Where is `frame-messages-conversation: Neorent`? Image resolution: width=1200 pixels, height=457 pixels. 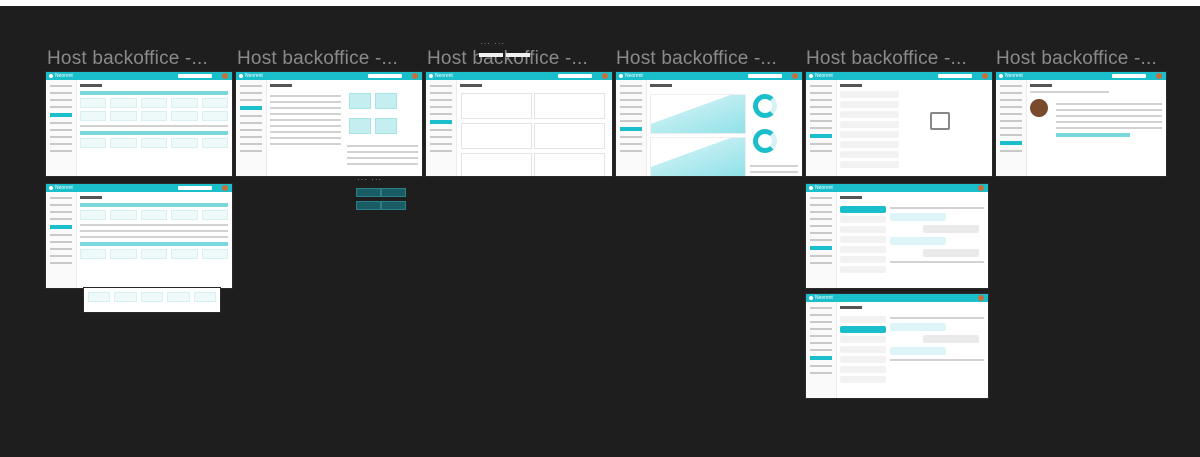 frame-messages-conversation: Neorent is located at coordinates (897, 236).